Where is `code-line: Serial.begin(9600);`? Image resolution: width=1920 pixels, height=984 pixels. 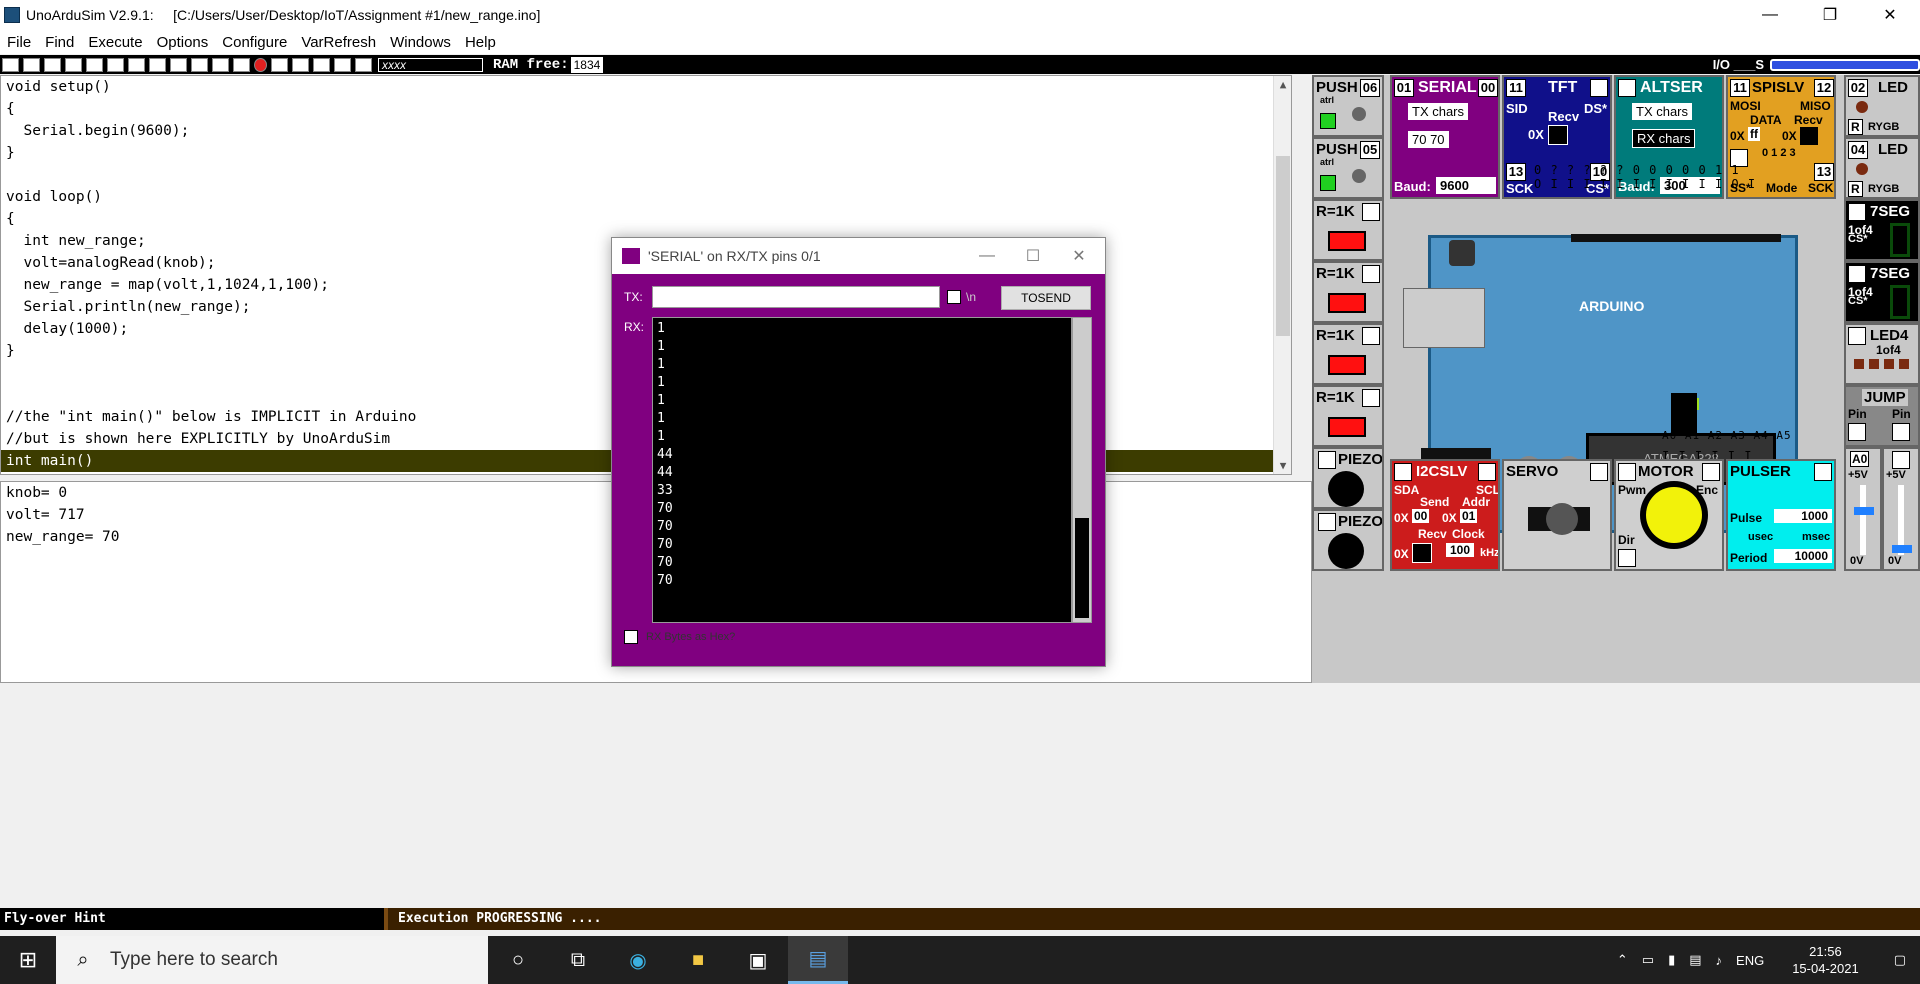
code-line: Serial.begin(9600); is located at coordinates (646, 131).